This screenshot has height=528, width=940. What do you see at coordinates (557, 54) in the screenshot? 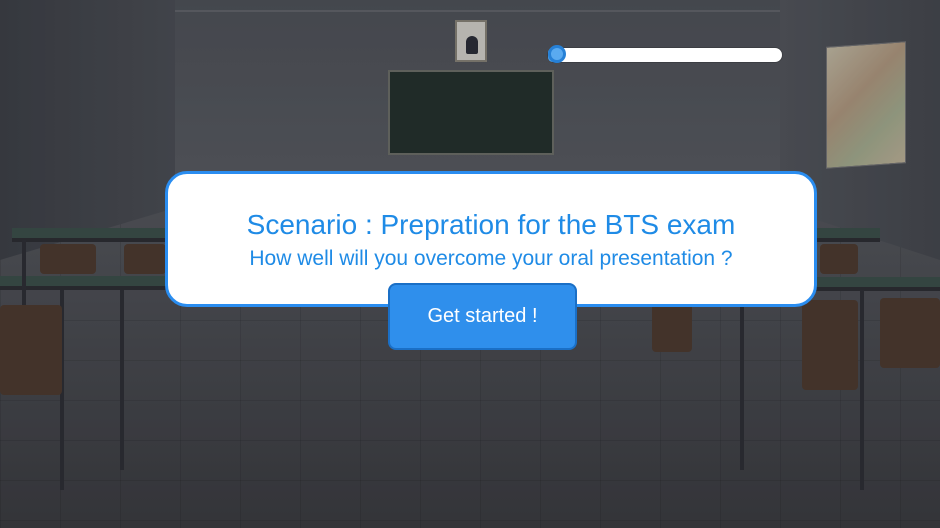
I see `progress-knob` at bounding box center [557, 54].